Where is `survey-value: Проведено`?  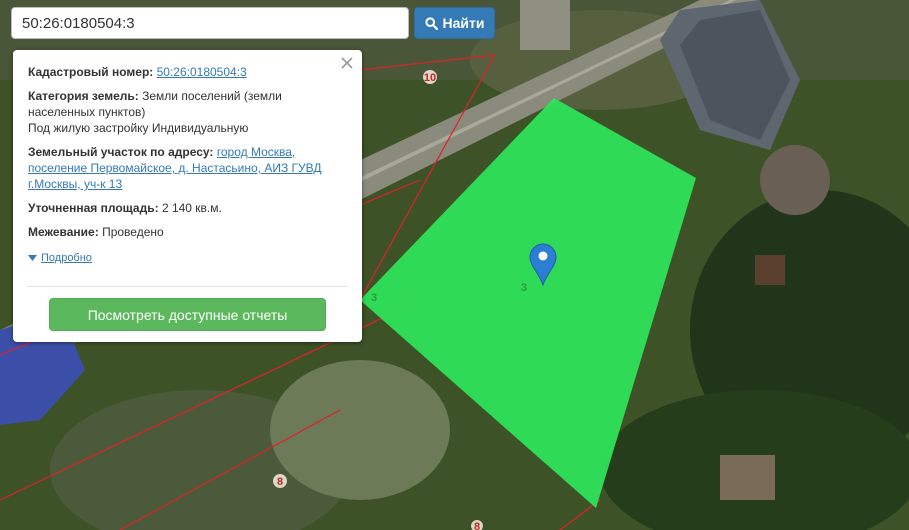 survey-value: Проведено is located at coordinates (133, 232).